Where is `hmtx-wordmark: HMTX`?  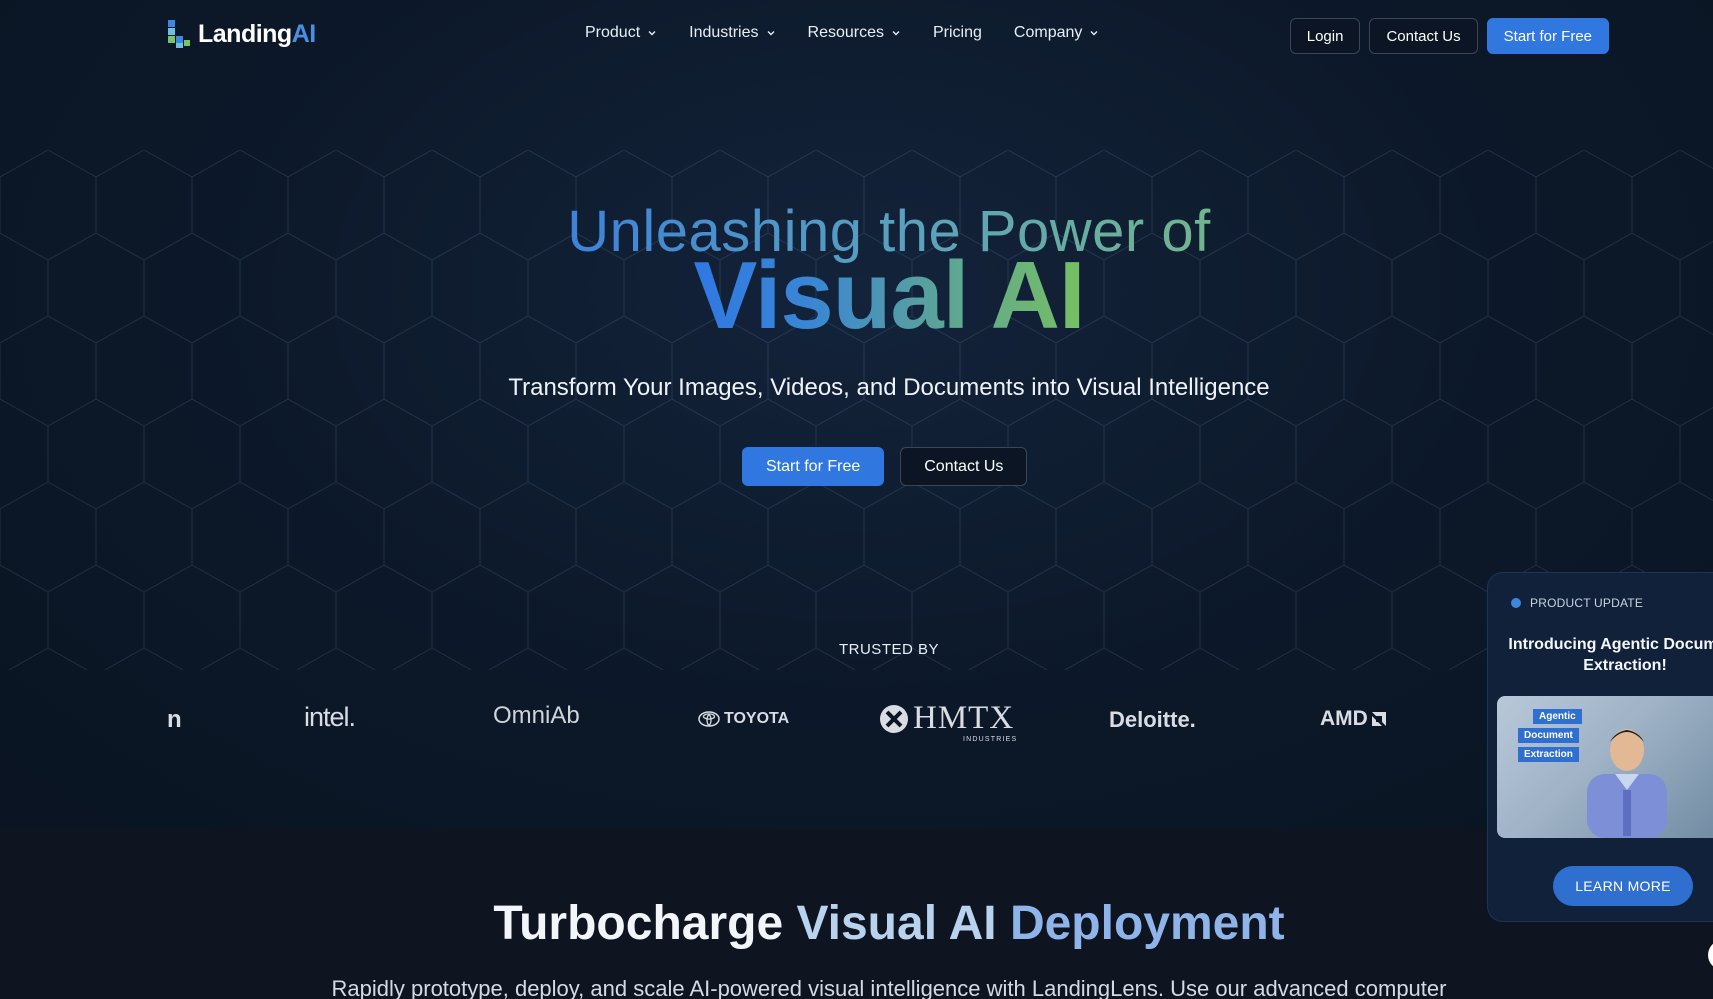 hmtx-wordmark: HMTX is located at coordinates (964, 718).